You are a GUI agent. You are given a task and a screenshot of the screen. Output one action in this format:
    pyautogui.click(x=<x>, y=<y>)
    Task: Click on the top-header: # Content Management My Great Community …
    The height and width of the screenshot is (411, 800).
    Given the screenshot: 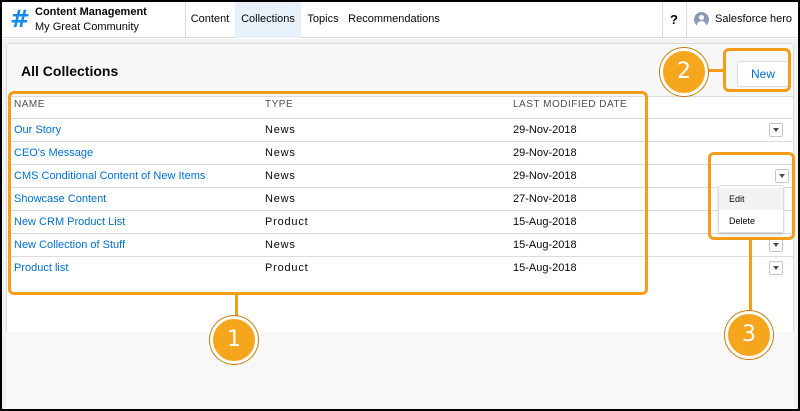 What is the action you would take?
    pyautogui.click(x=400, y=20)
    